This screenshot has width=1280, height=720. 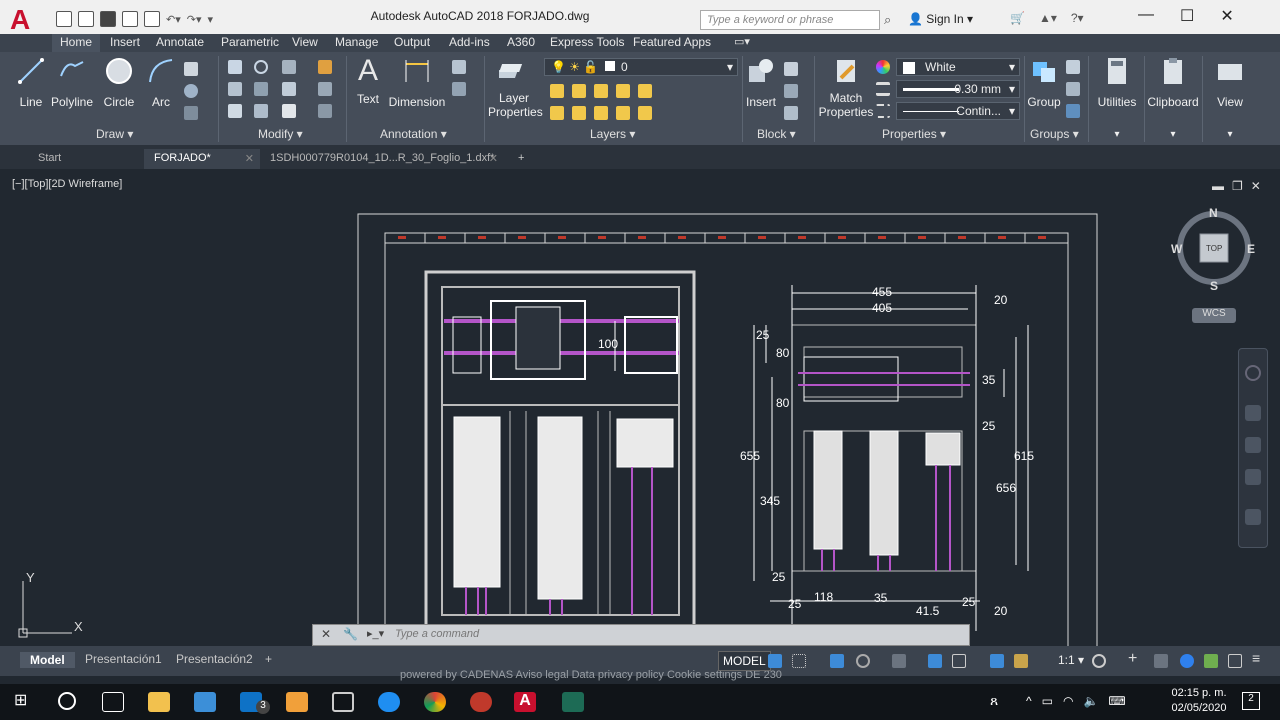 What do you see at coordinates (67, 701) in the screenshot?
I see `search-circle-icon` at bounding box center [67, 701].